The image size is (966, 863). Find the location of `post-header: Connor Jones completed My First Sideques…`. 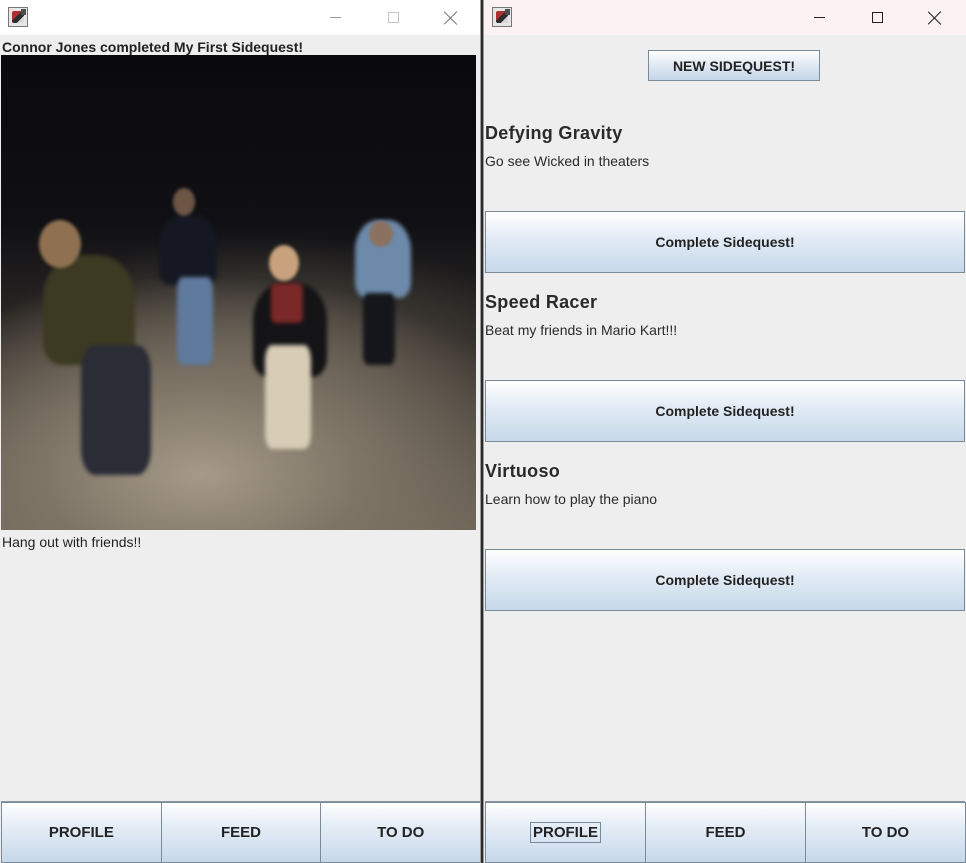

post-header: Connor Jones completed My First Sideques… is located at coordinates (153, 47).